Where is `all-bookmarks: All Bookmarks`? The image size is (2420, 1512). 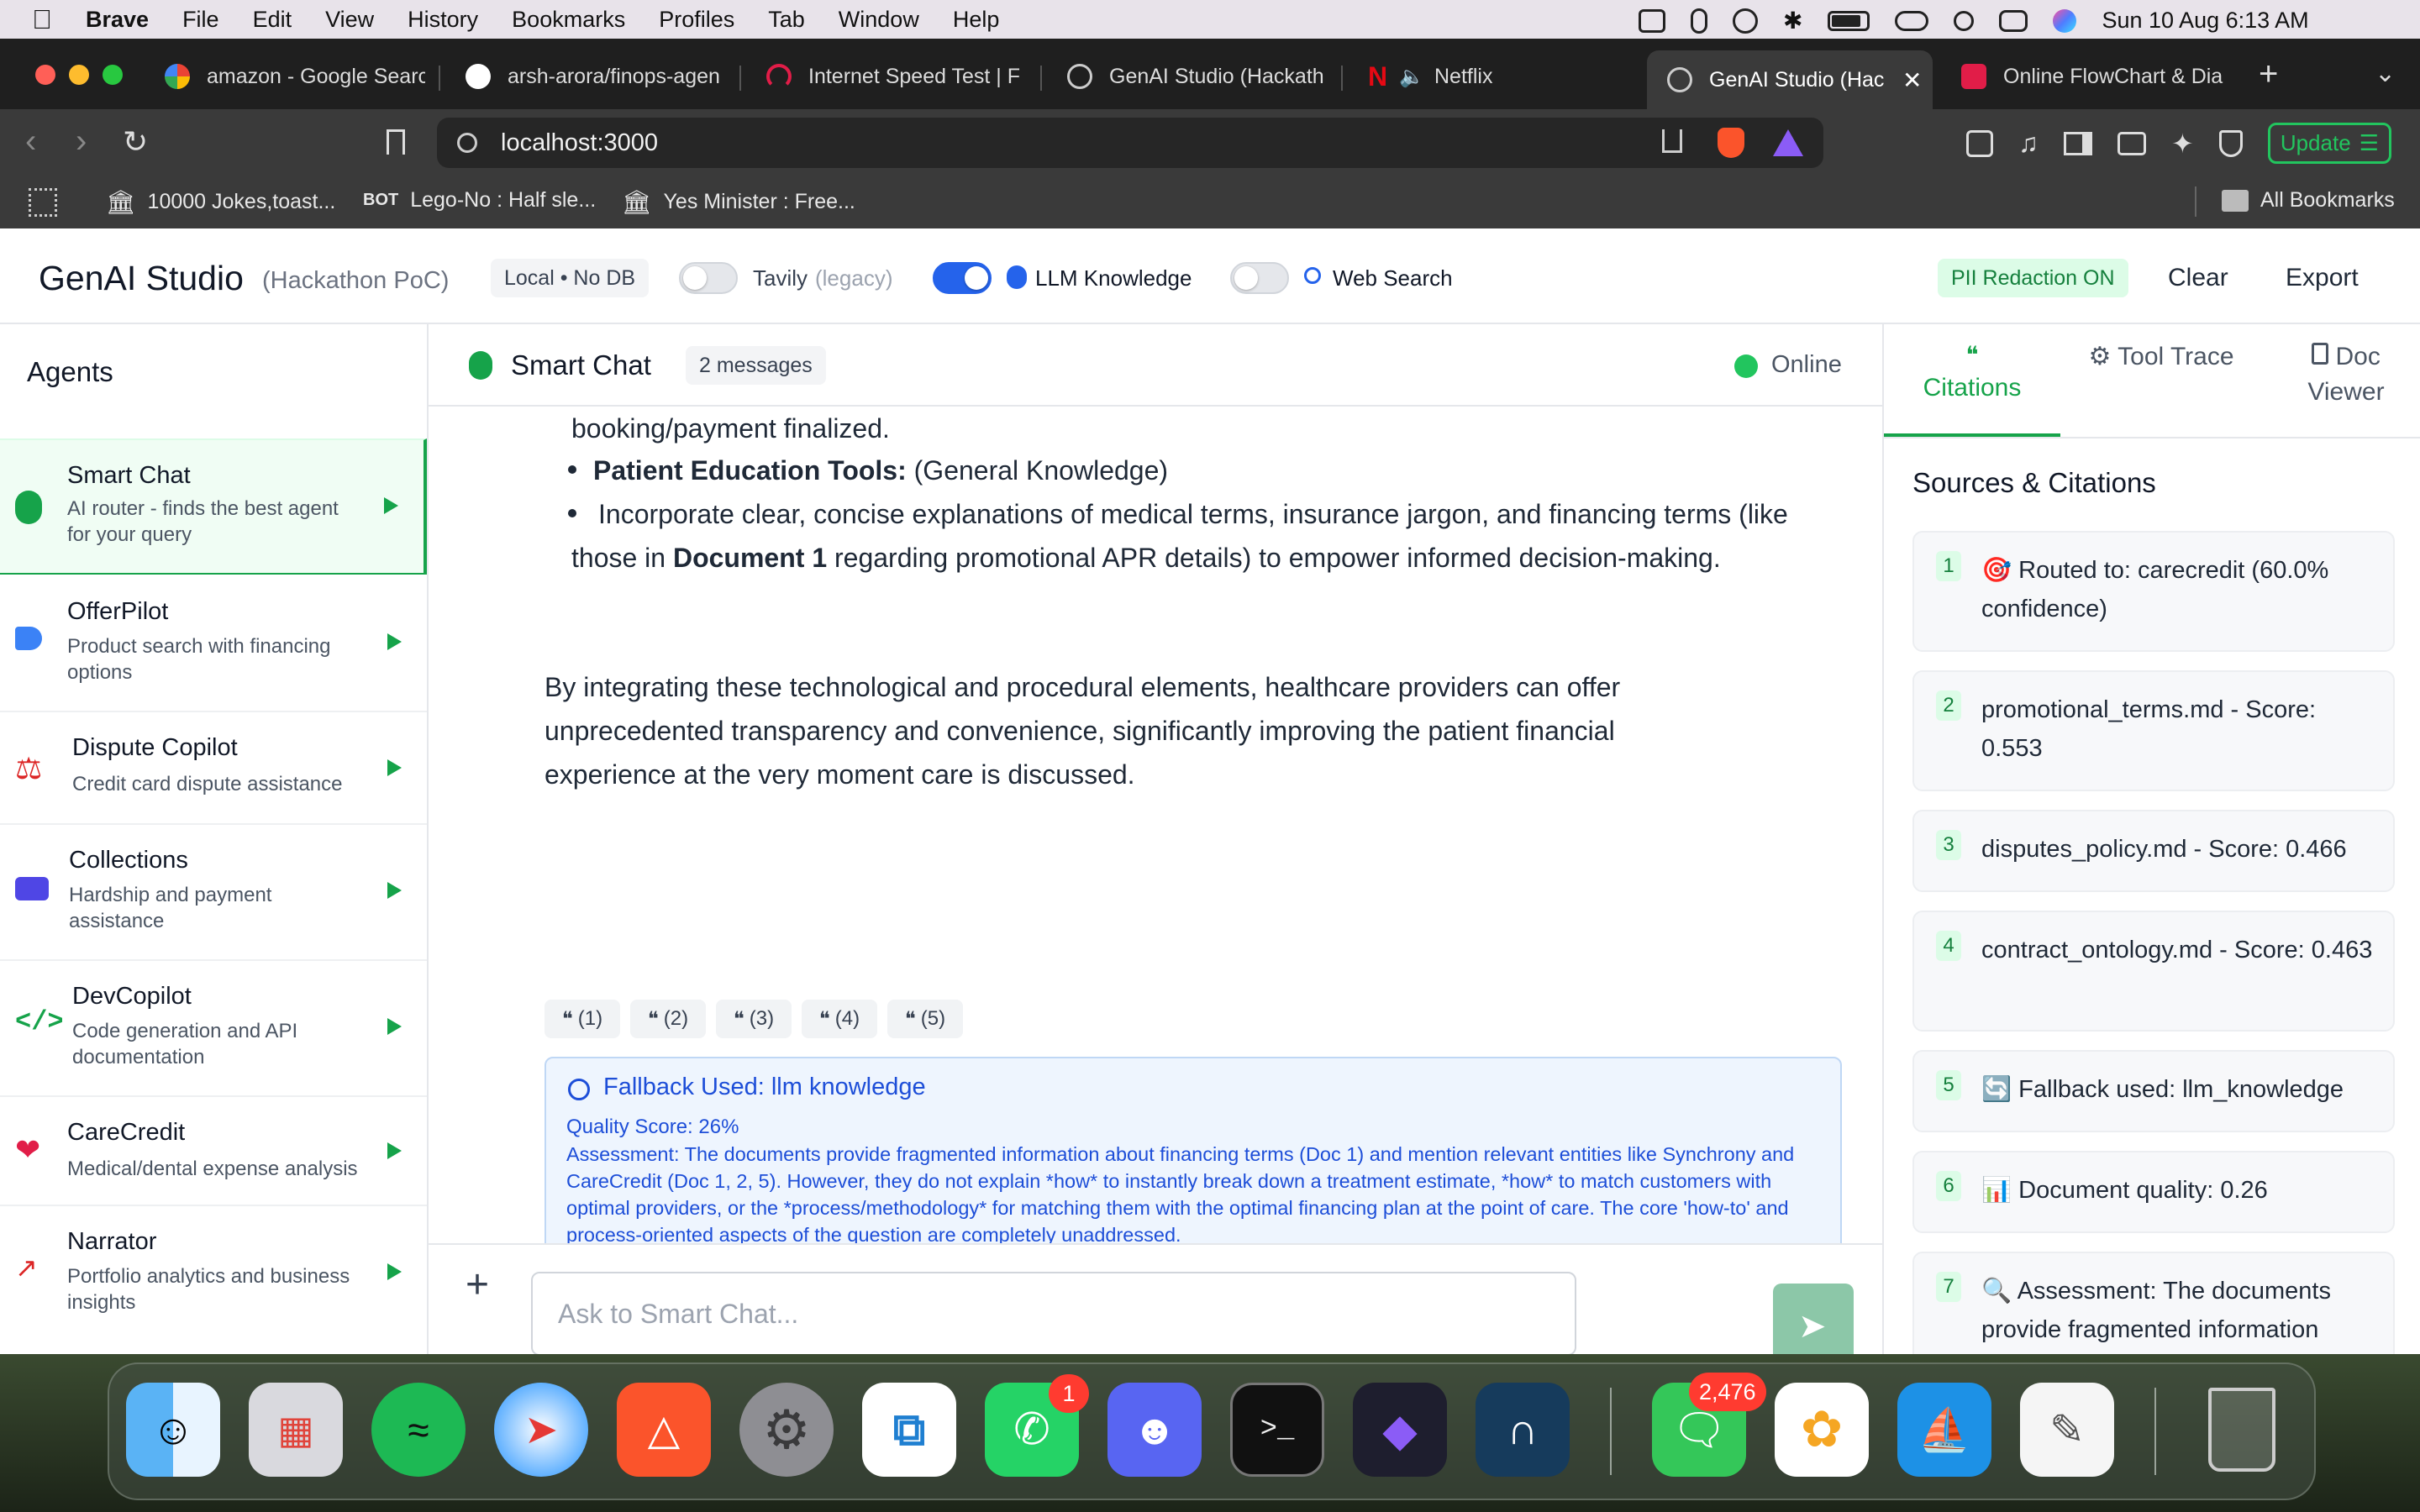 all-bookmarks: All Bookmarks is located at coordinates (2308, 200).